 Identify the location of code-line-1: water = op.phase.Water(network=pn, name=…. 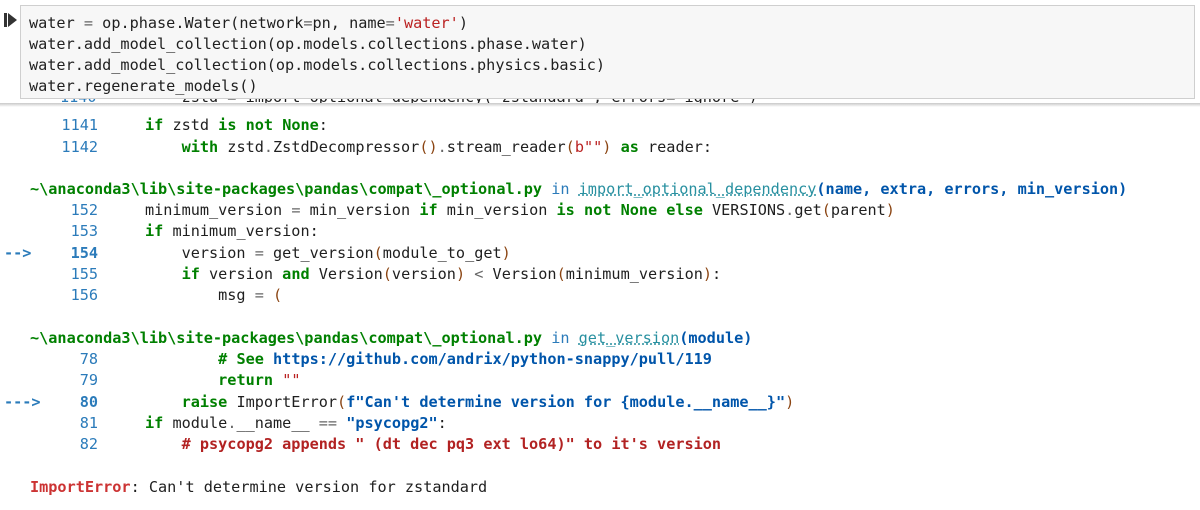
(248, 23).